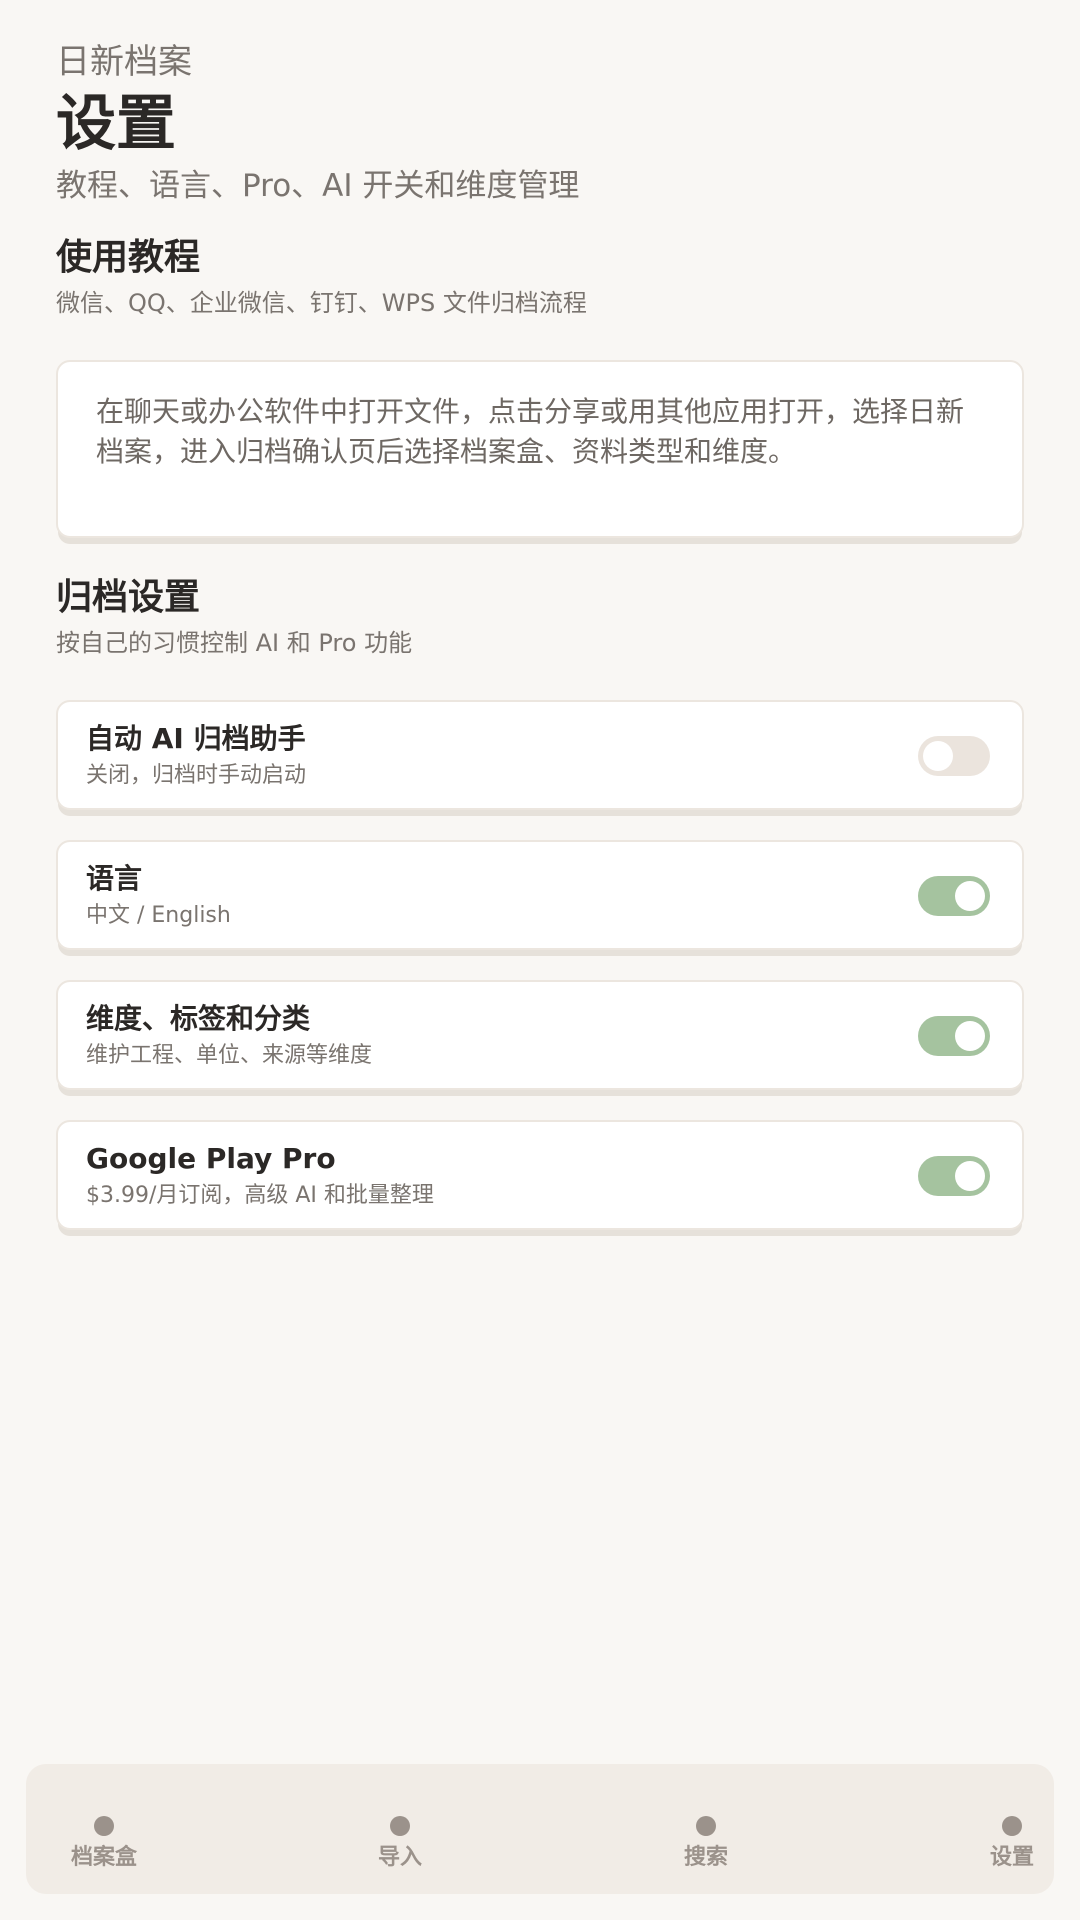  What do you see at coordinates (954, 756) in the screenshot?
I see `ai-assistant-toggle` at bounding box center [954, 756].